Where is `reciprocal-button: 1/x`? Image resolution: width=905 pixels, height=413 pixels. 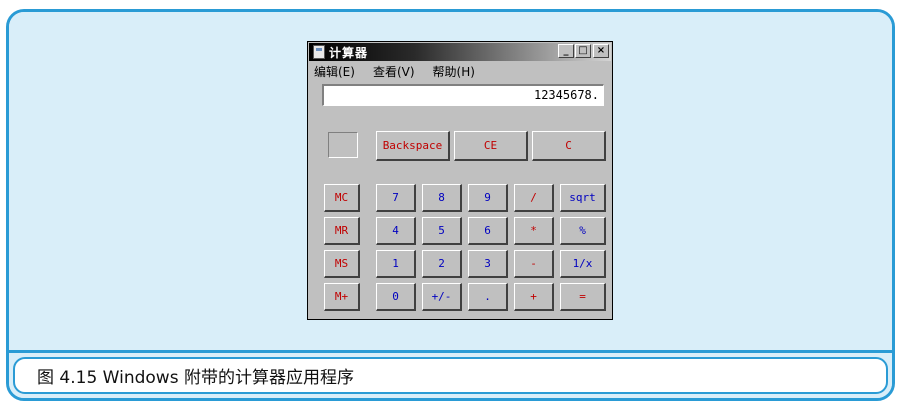 reciprocal-button: 1/x is located at coordinates (583, 264).